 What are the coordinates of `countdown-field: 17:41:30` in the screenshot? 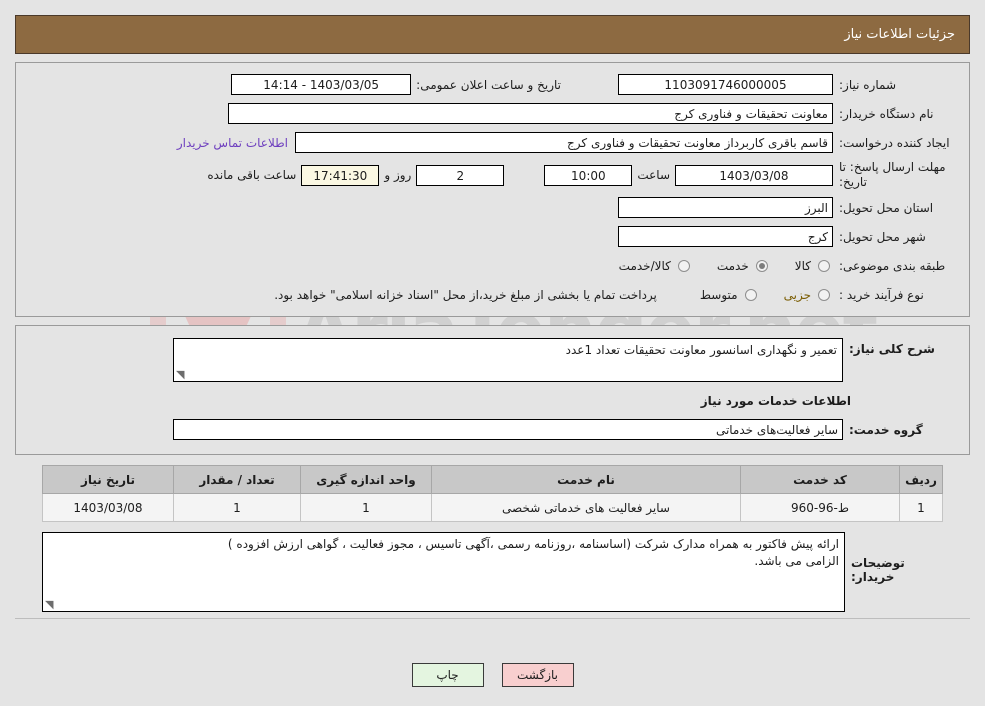 It's located at (340, 175).